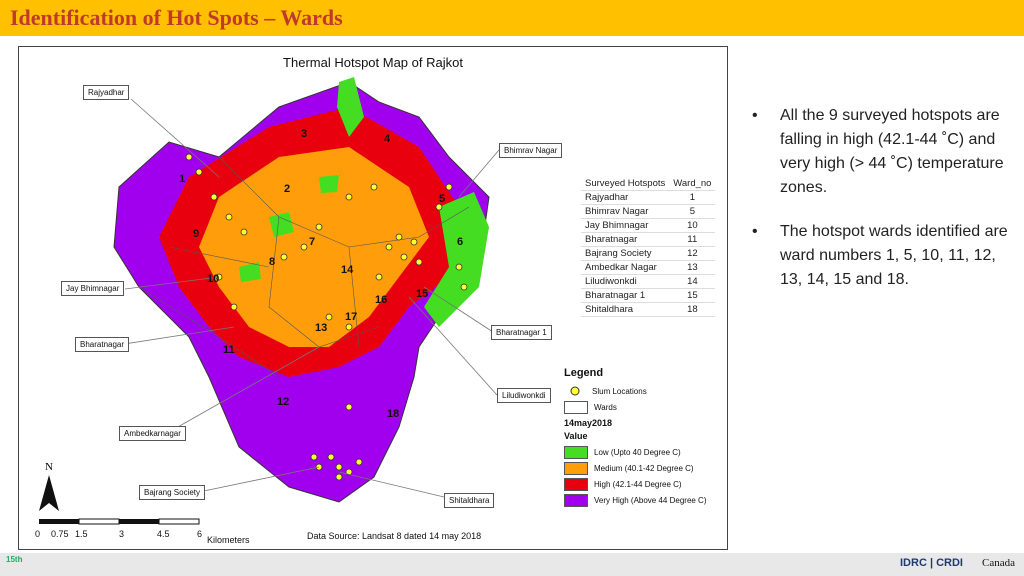 The height and width of the screenshot is (576, 1024). Describe the element at coordinates (648, 225) in the screenshot. I see `table-row: Jay Bhimnagar 10` at that location.